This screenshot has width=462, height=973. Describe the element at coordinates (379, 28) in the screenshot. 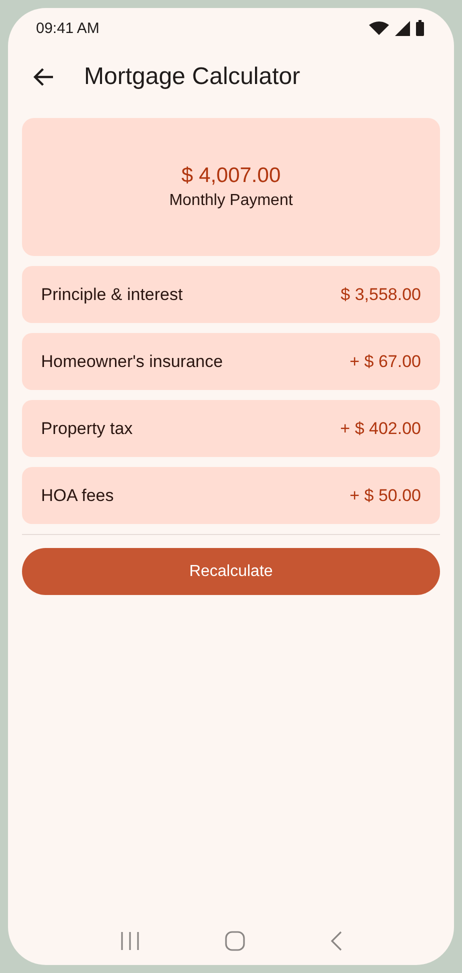

I see `wifi-icon` at that location.